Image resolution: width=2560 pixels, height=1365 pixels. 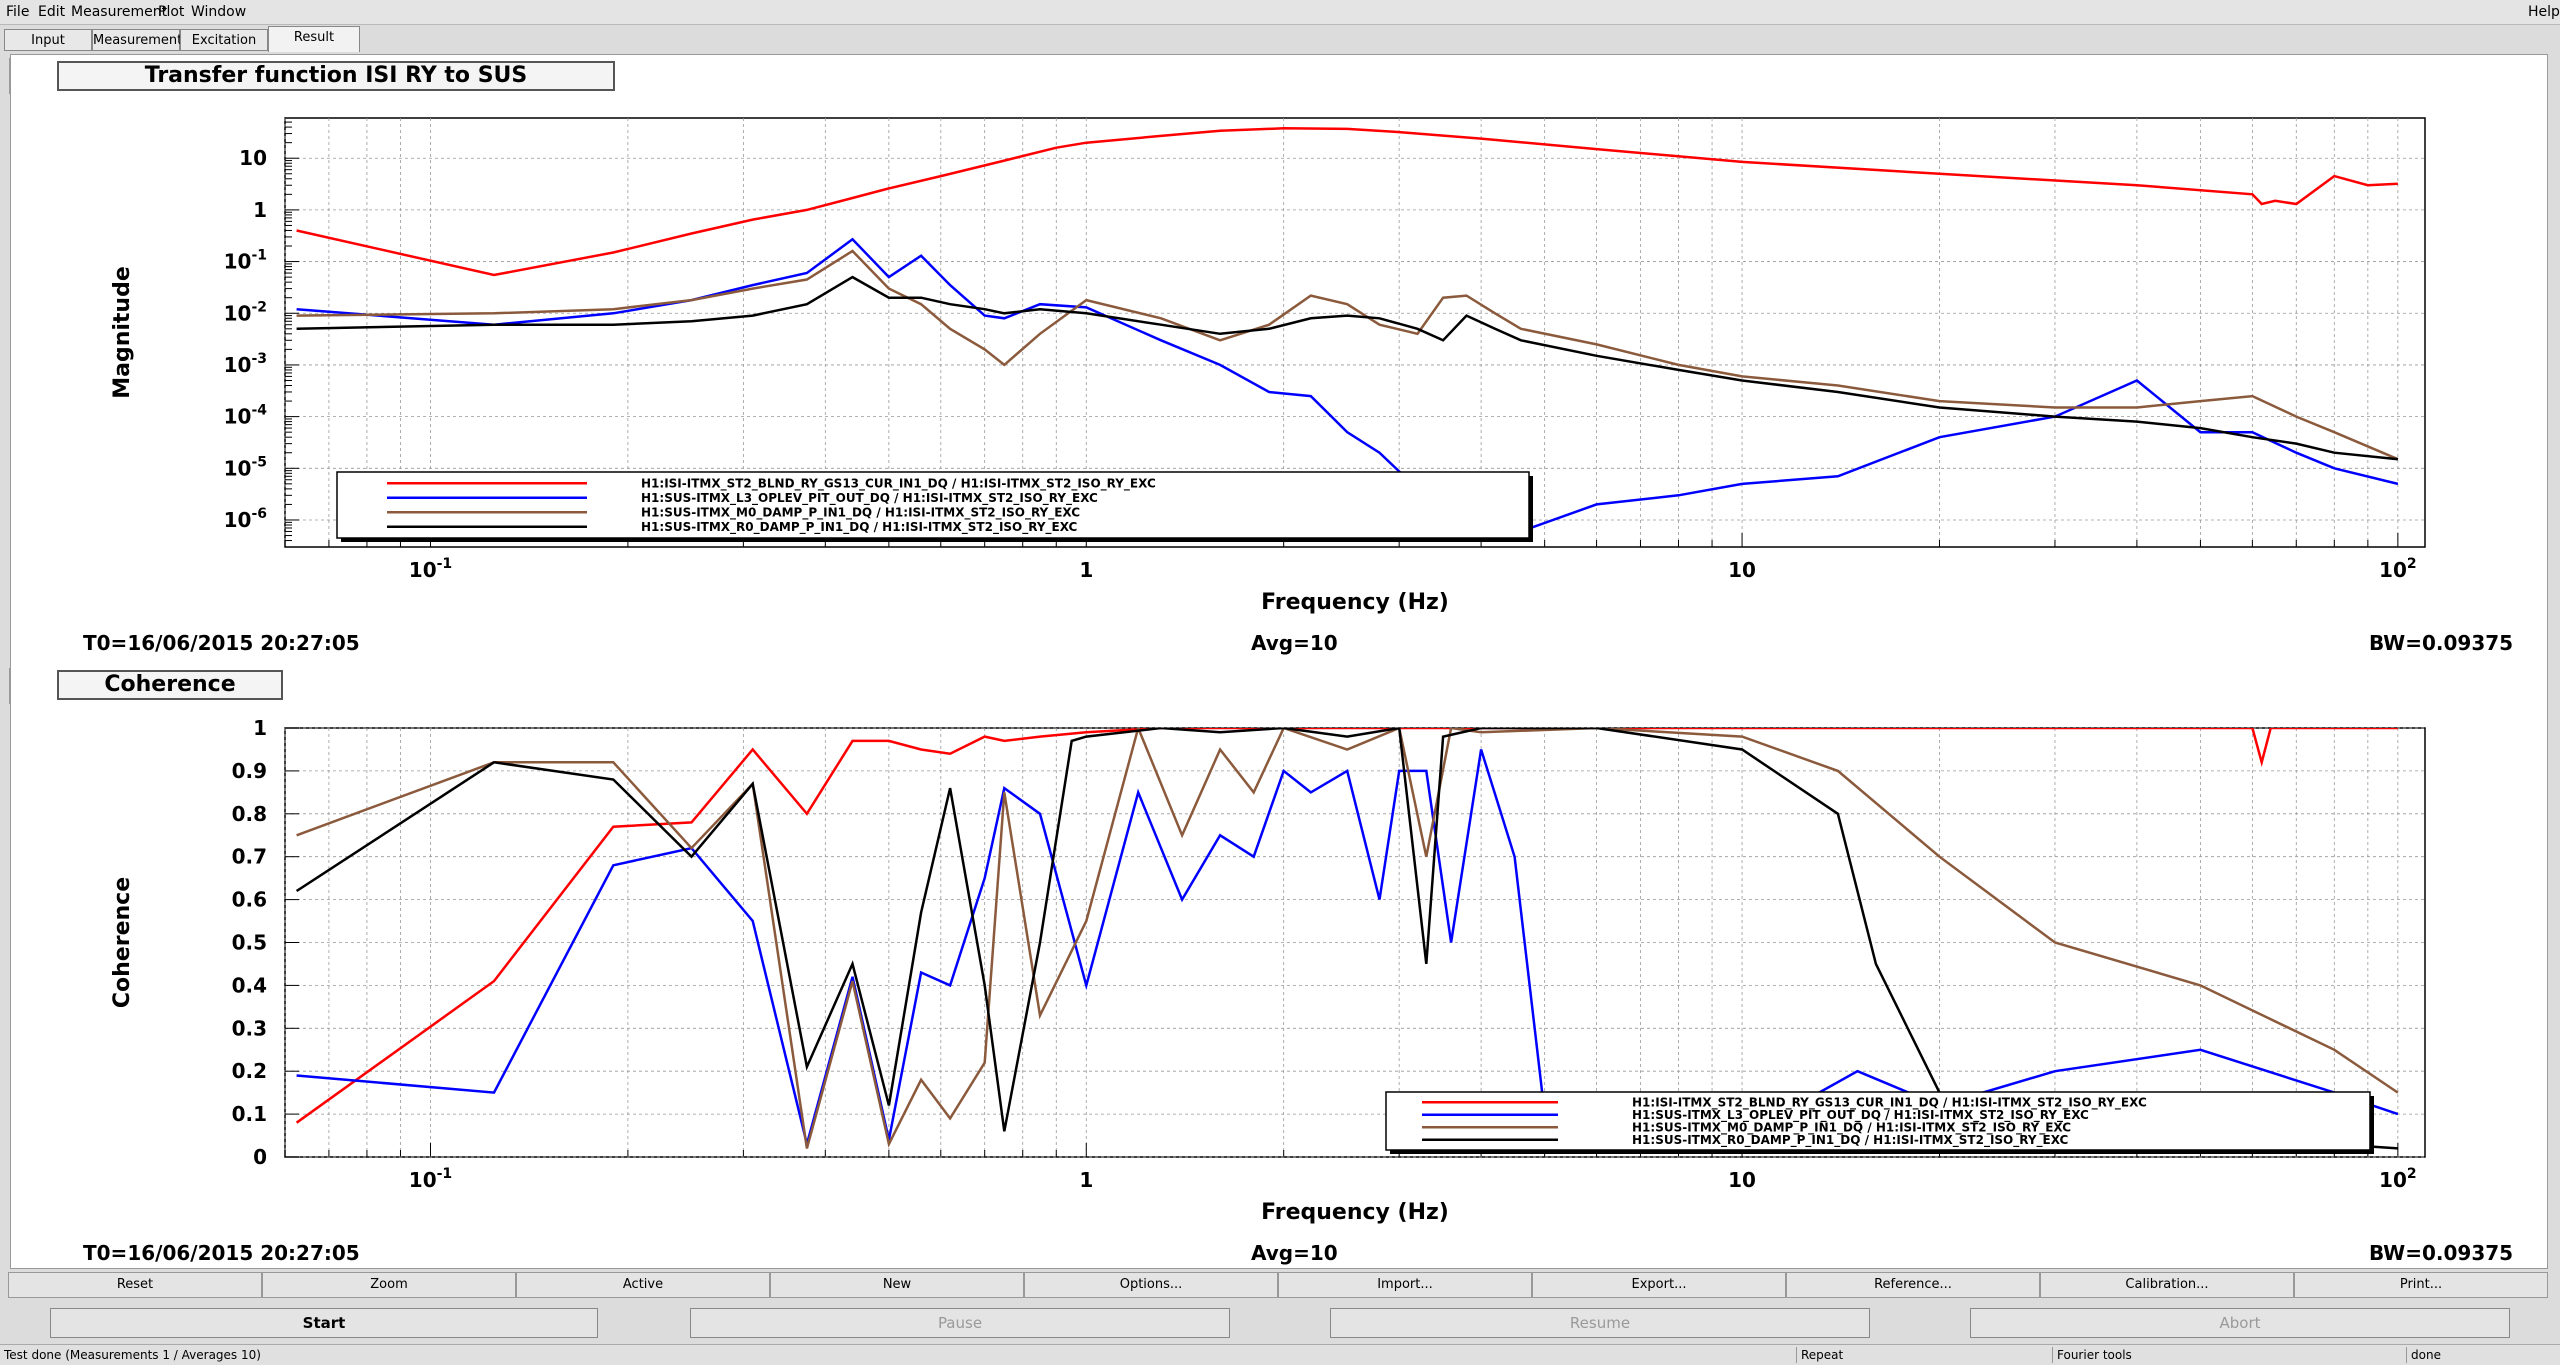 What do you see at coordinates (51, 12) in the screenshot?
I see `menu-edit: Edit` at bounding box center [51, 12].